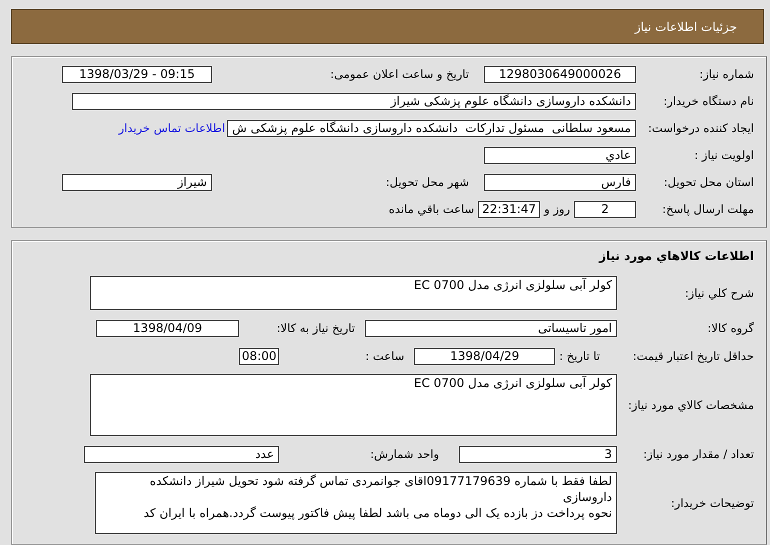 The height and width of the screenshot is (545, 770). I want to click on field-label: تاریخ و ساعت اعلان عمومی:, so click(399, 74).